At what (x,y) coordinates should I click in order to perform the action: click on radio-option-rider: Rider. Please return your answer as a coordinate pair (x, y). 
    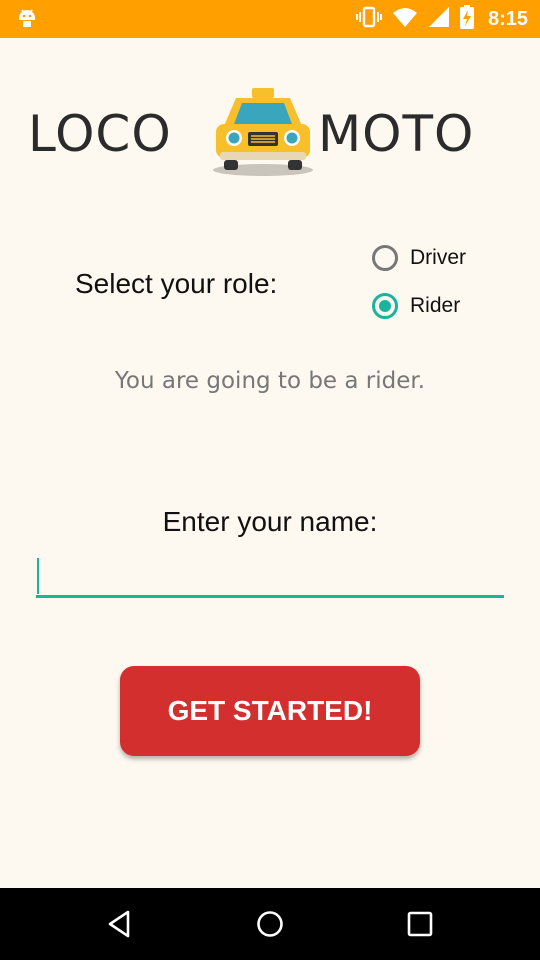
    Looking at the image, I should click on (419, 306).